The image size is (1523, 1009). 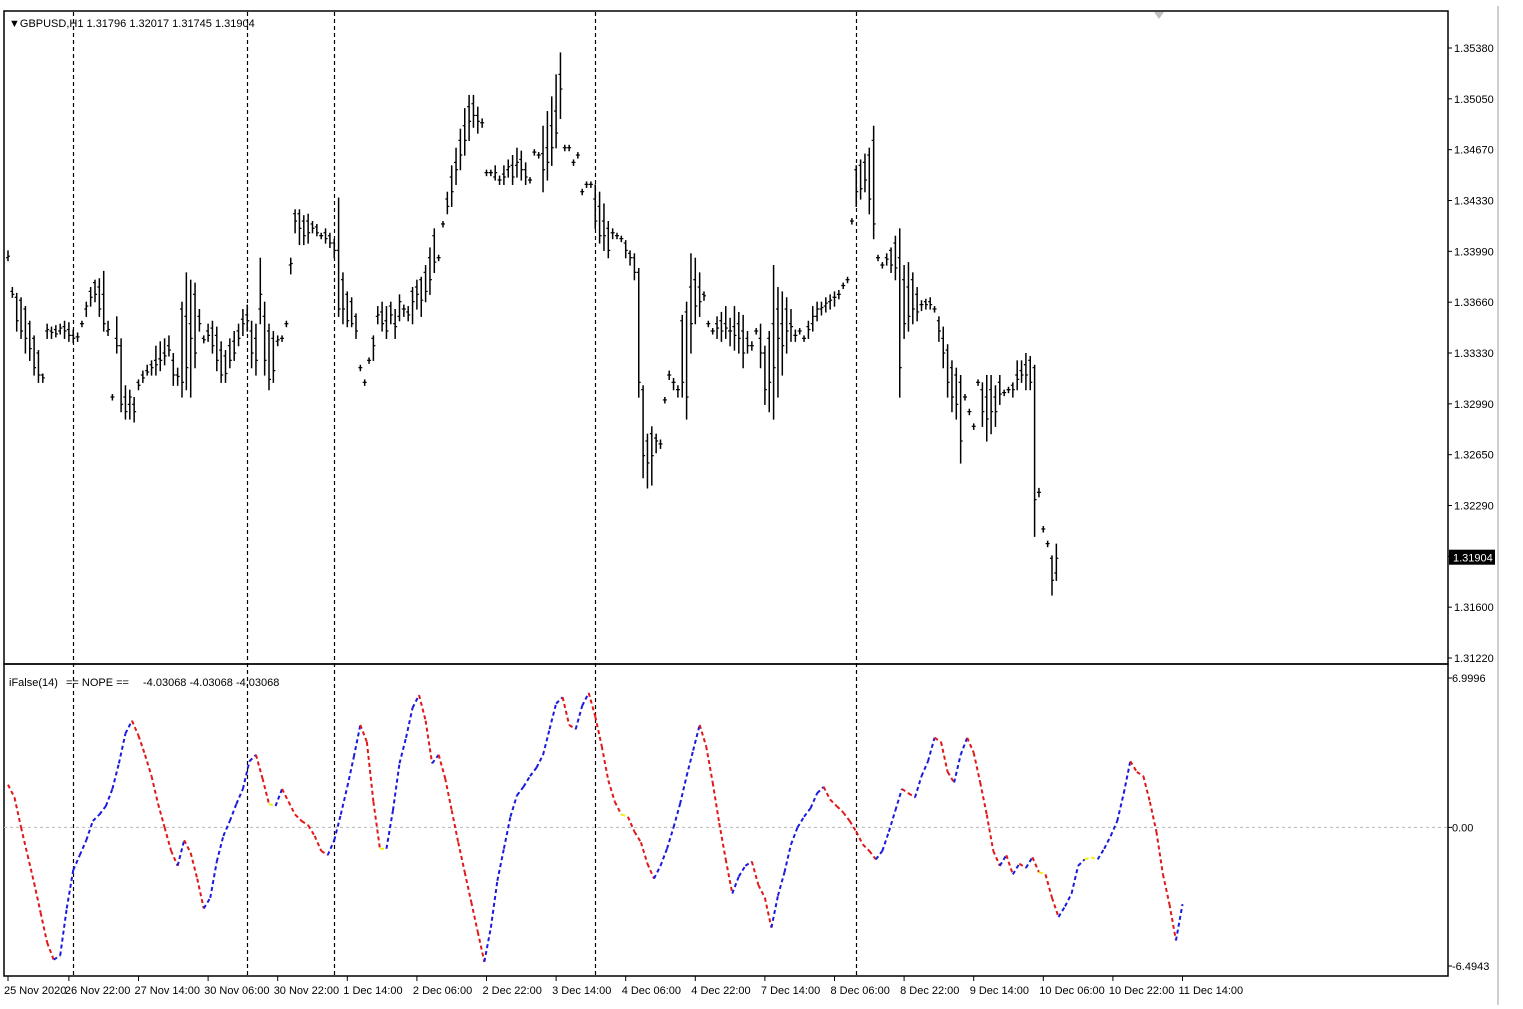 What do you see at coordinates (1474, 456) in the screenshot?
I see `price-axis-label: 1.32650` at bounding box center [1474, 456].